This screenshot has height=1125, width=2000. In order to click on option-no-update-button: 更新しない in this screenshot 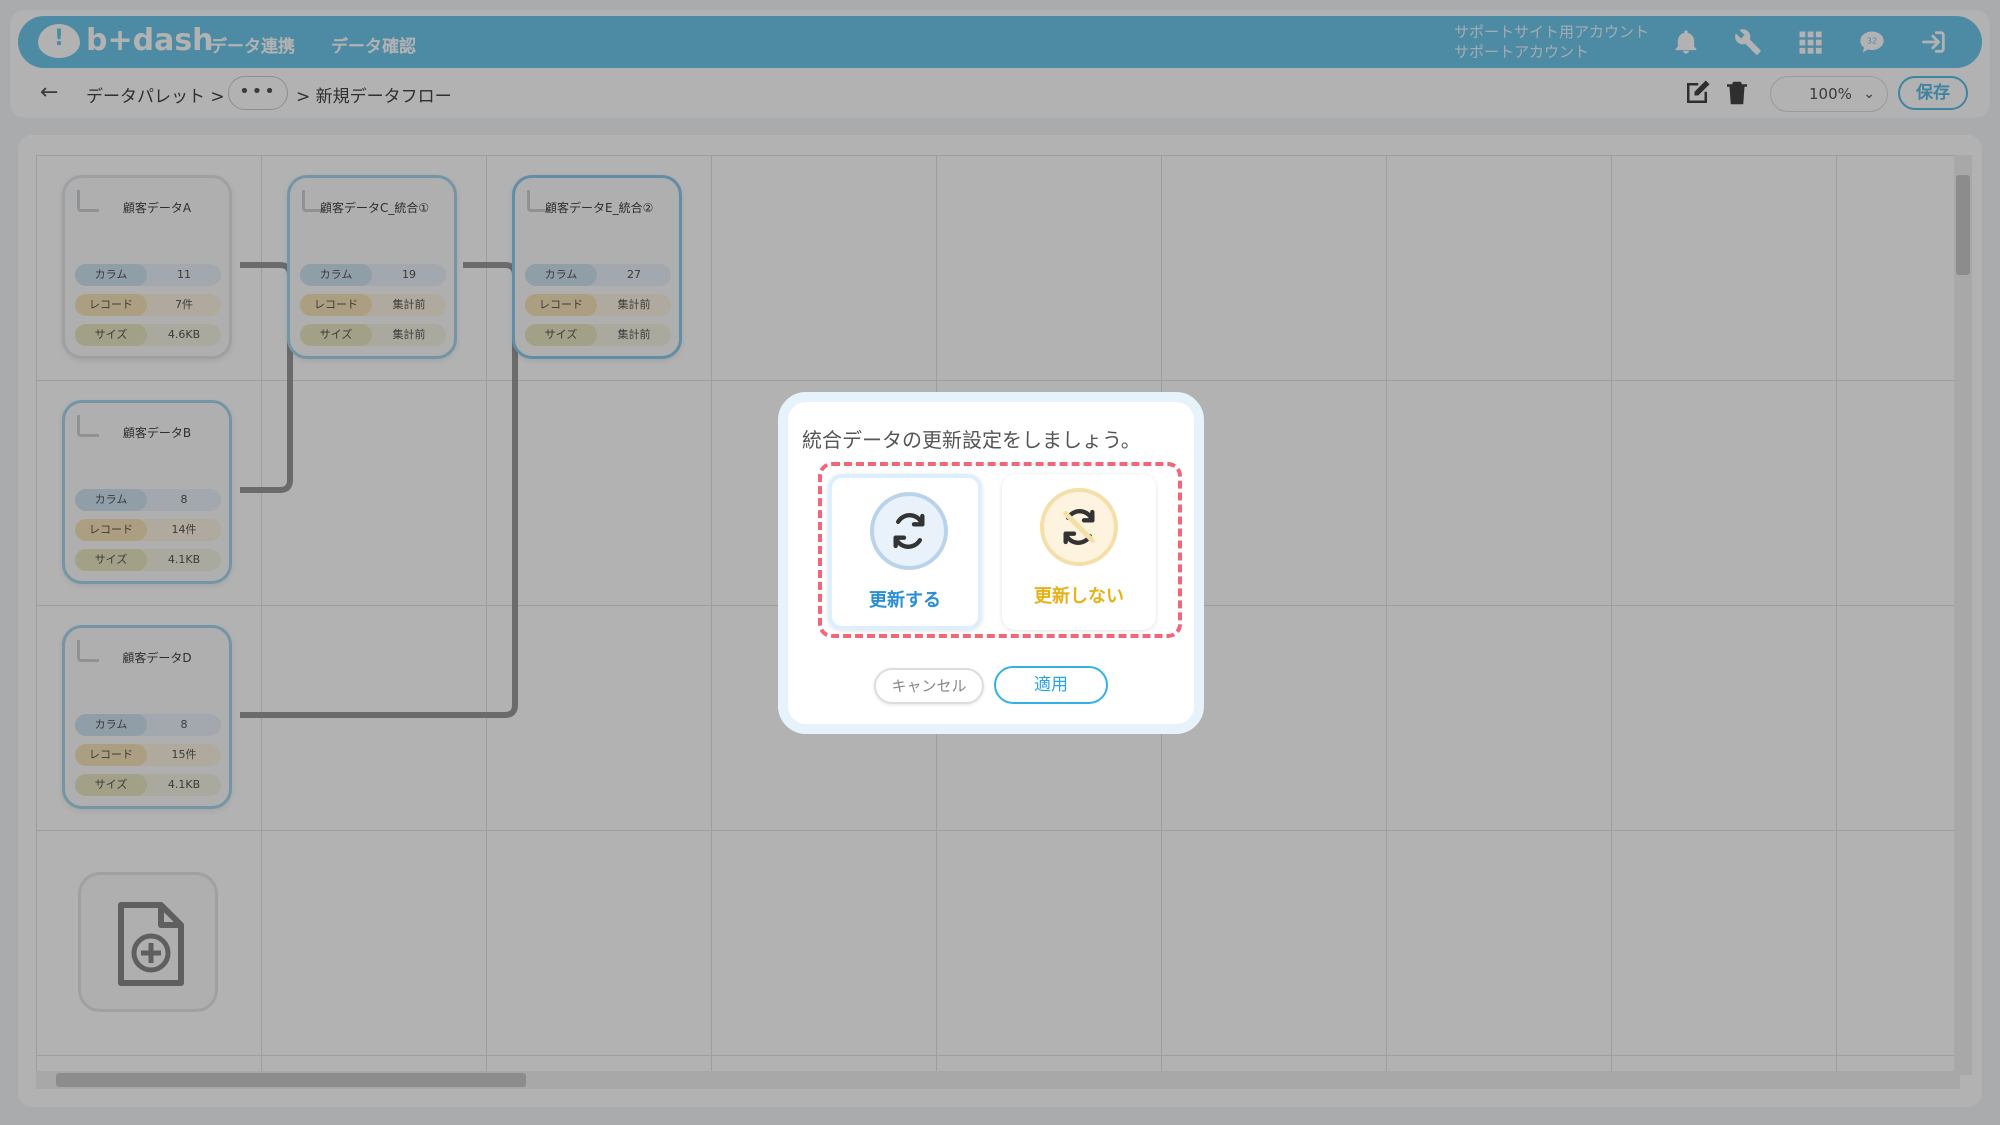, I will do `click(1079, 552)`.